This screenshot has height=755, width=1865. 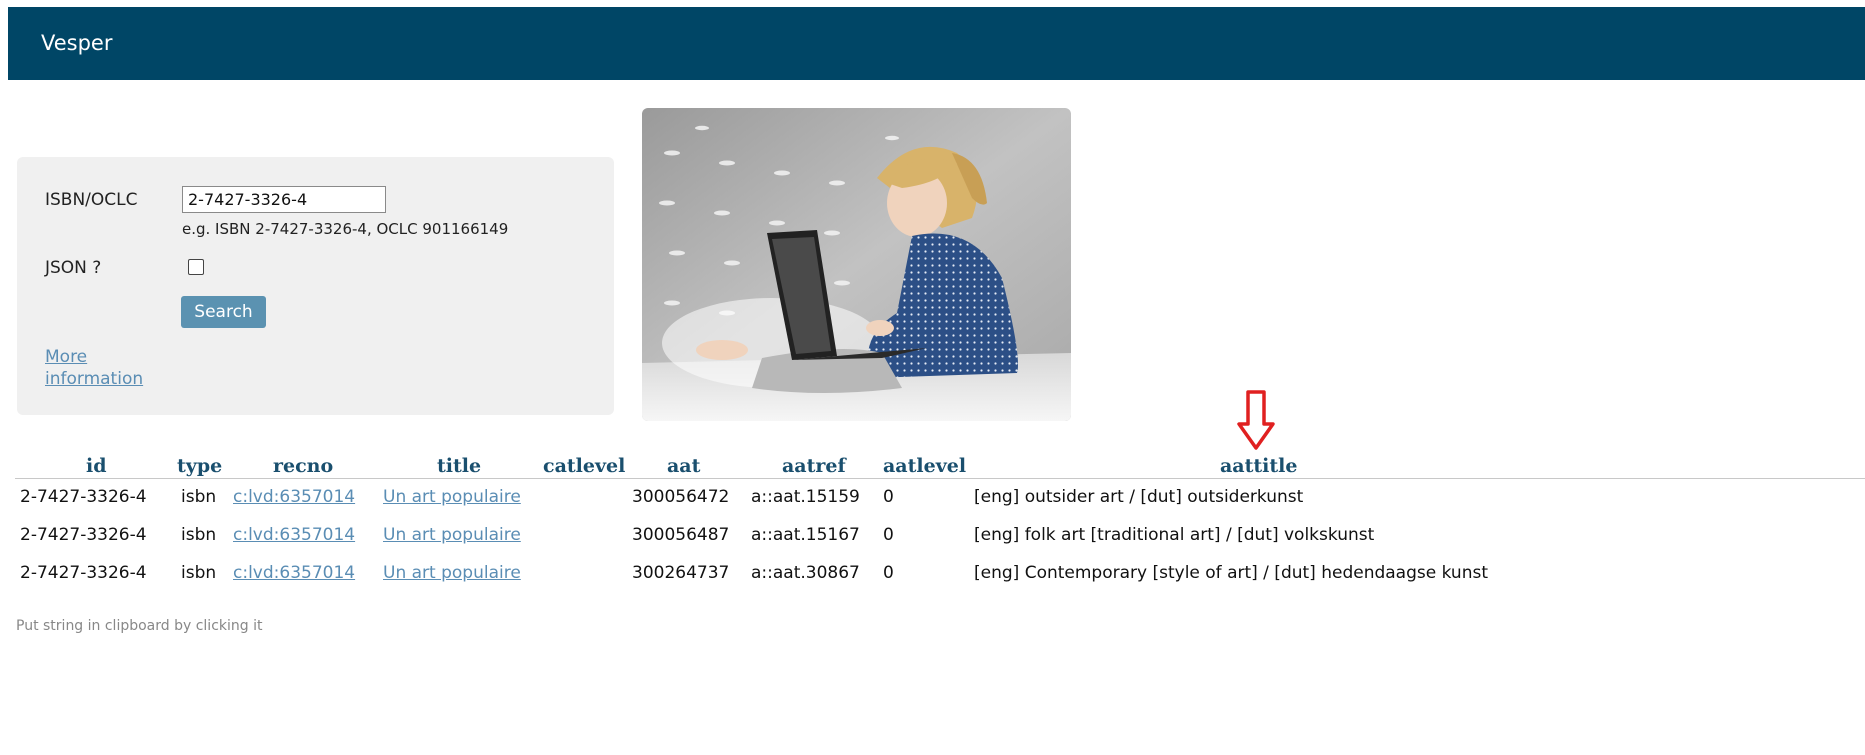 What do you see at coordinates (936, 43) in the screenshot?
I see `app-header: Vesper` at bounding box center [936, 43].